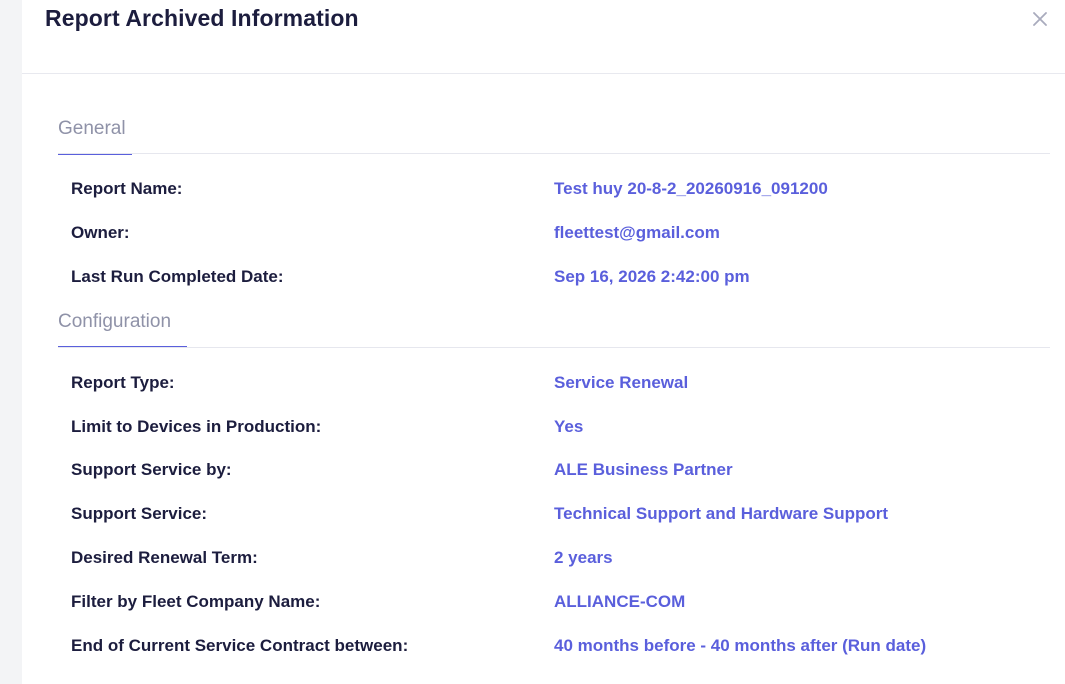  I want to click on row-value: ALE Business Partner, so click(643, 469).